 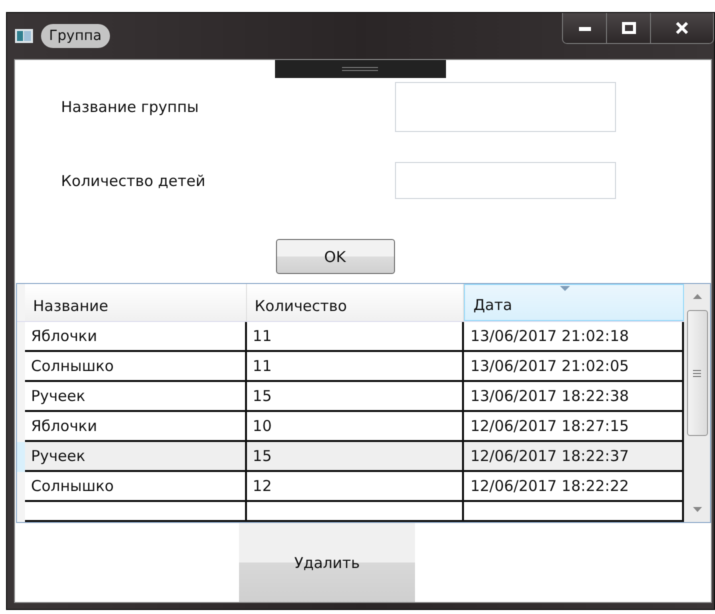 I want to click on scroll-thumb, so click(x=697, y=373).